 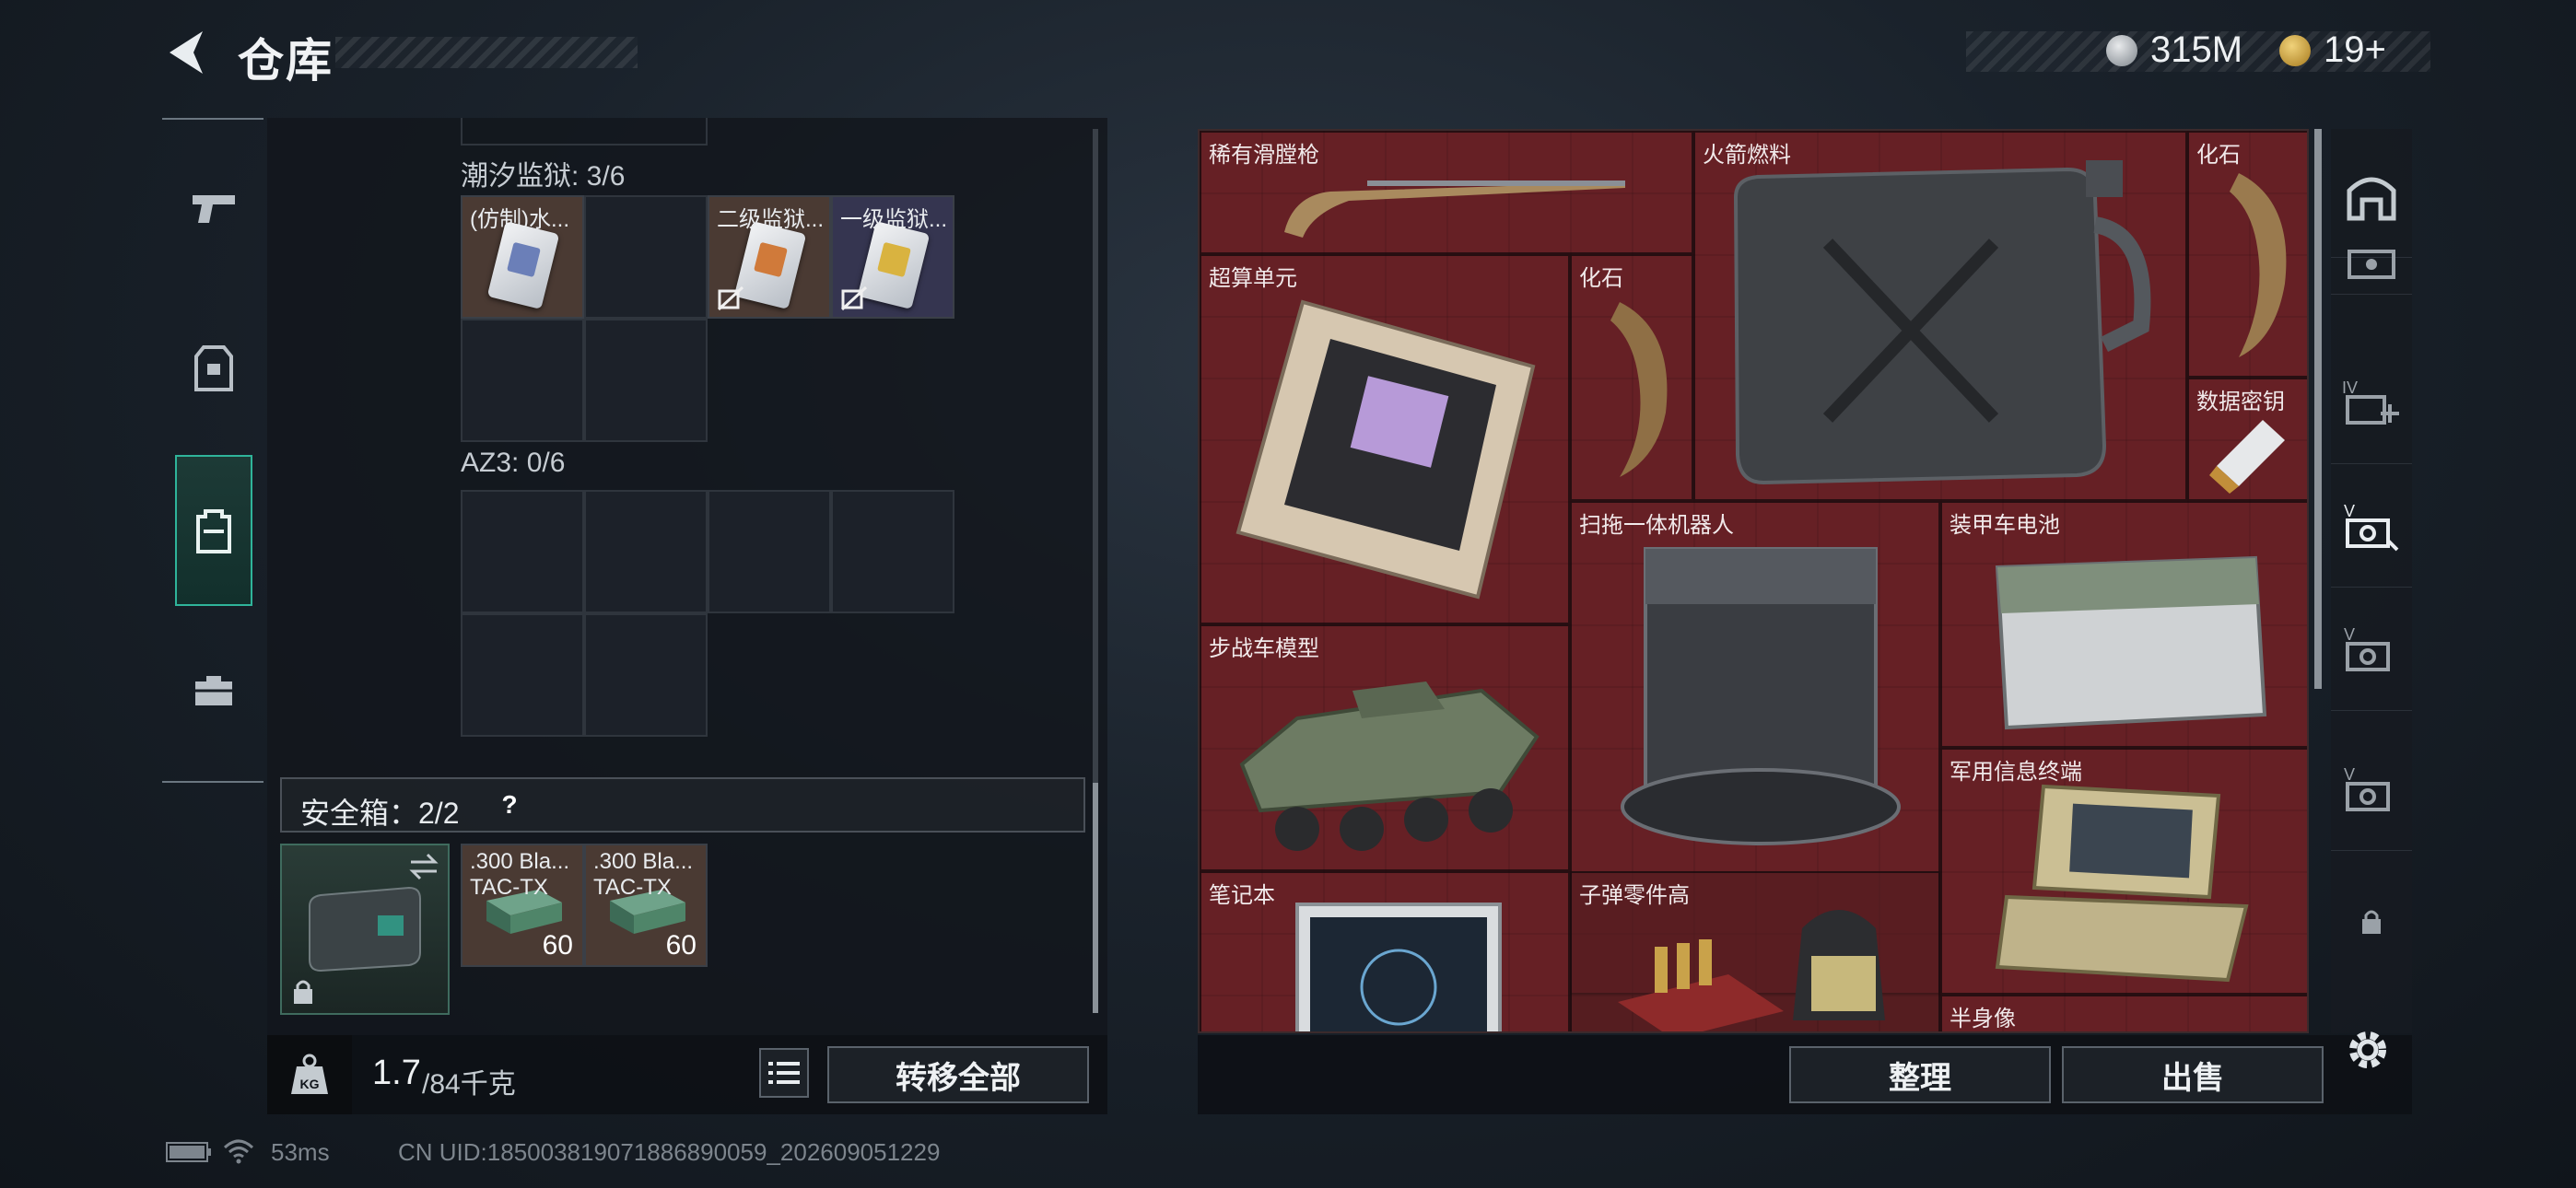 I want to click on pistol-icon, so click(x=214, y=209).